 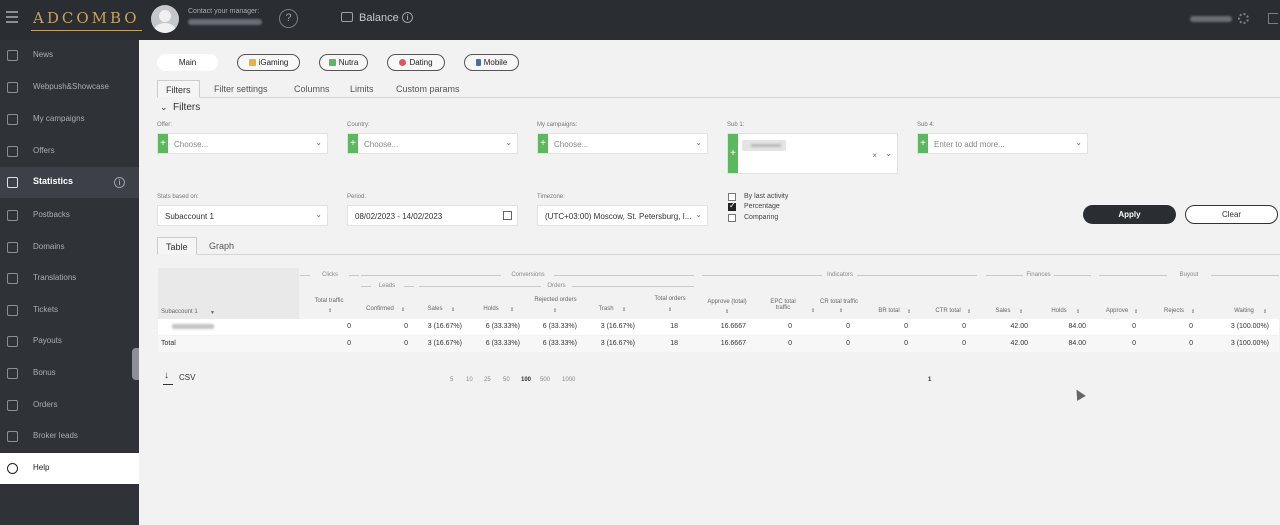 What do you see at coordinates (555, 300) in the screenshot?
I see `col-rejected-orders: Rejected orders` at bounding box center [555, 300].